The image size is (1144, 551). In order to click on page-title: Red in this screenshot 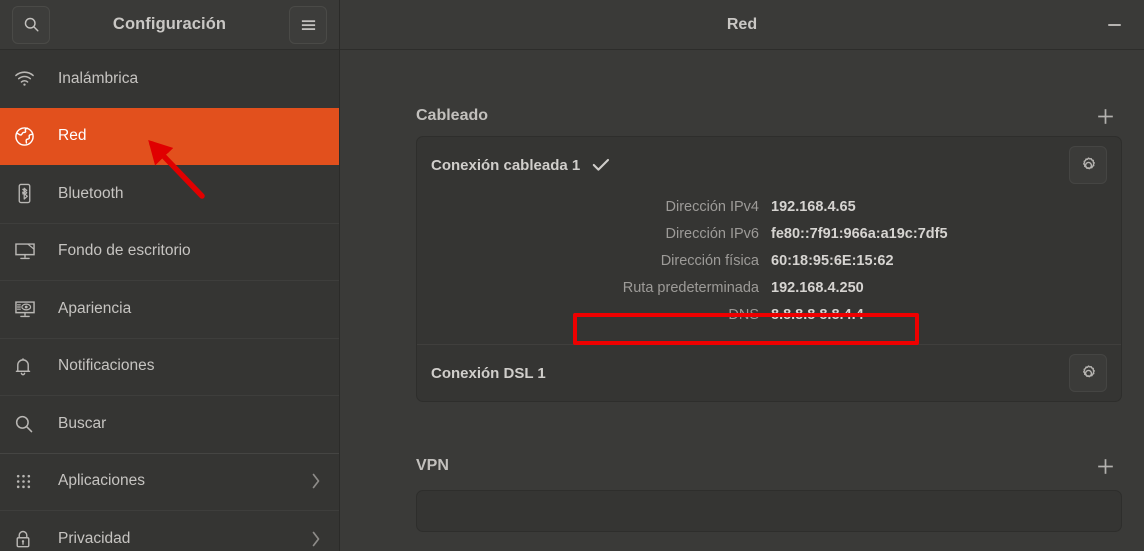, I will do `click(742, 24)`.